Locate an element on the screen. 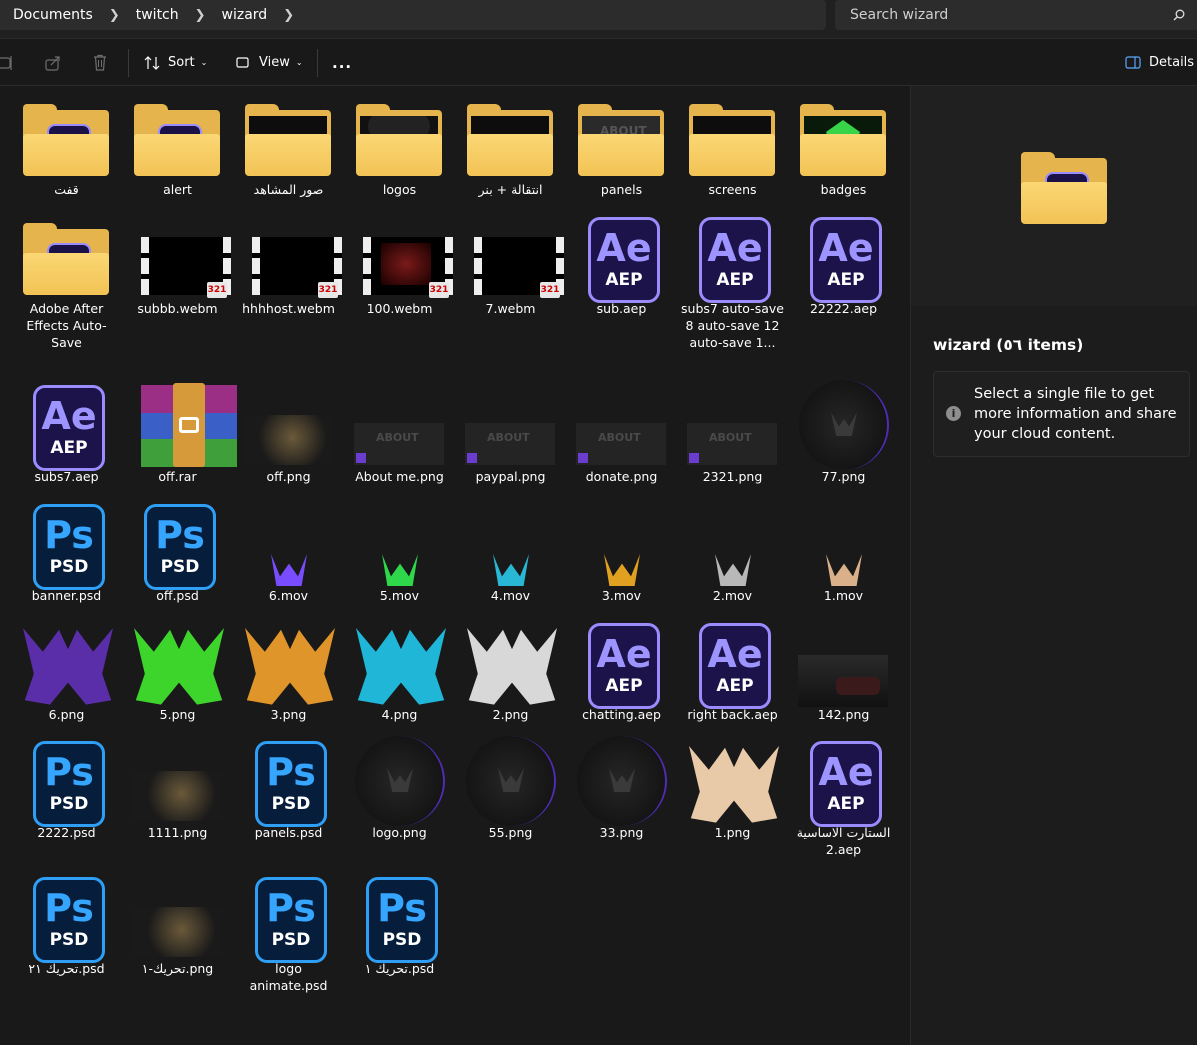  file-item: Ae AEP sub.aep is located at coordinates (621, 263).